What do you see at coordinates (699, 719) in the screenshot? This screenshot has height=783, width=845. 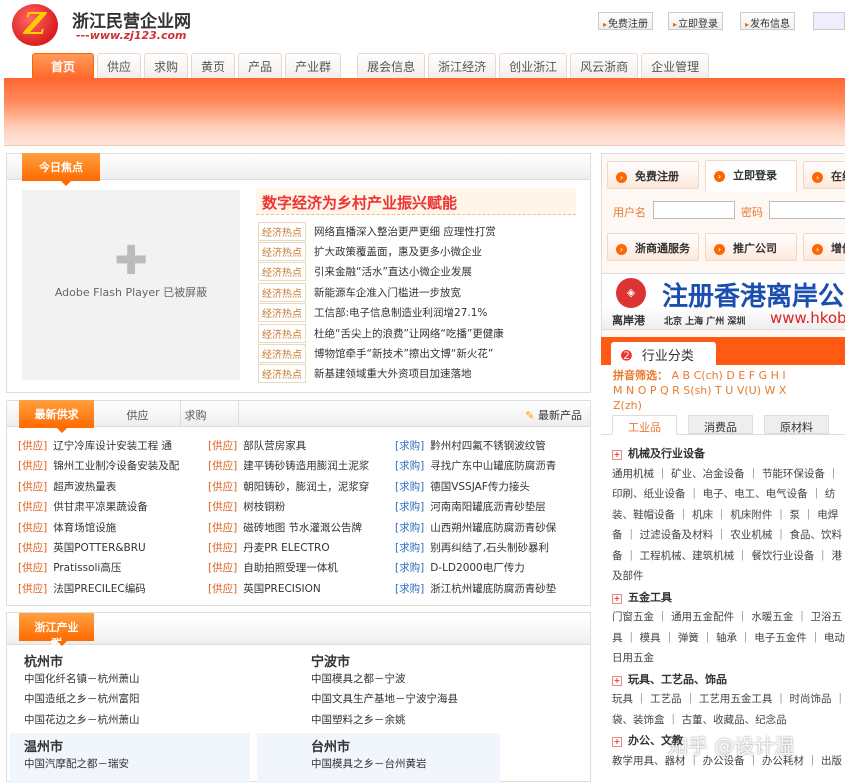 I see `category-links: 袋、装饰盒 ｜ 古董、收藏品、纪念品` at bounding box center [699, 719].